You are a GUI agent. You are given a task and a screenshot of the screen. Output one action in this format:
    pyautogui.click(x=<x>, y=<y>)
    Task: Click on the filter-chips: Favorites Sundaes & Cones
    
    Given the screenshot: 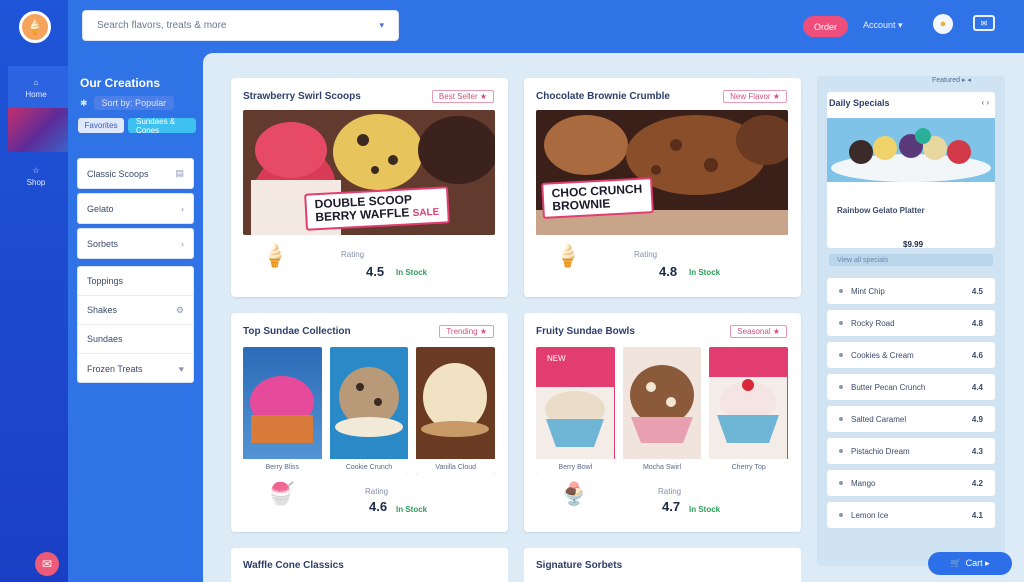 What is the action you would take?
    pyautogui.click(x=137, y=126)
    